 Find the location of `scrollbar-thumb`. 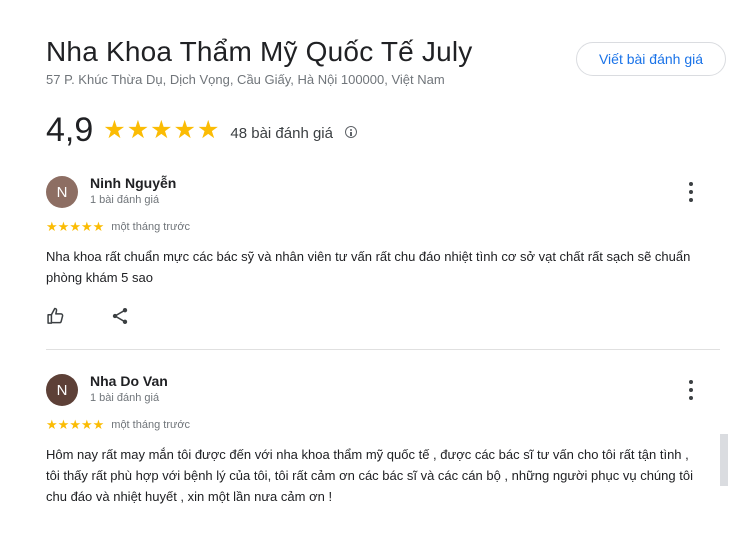

scrollbar-thumb is located at coordinates (724, 460).